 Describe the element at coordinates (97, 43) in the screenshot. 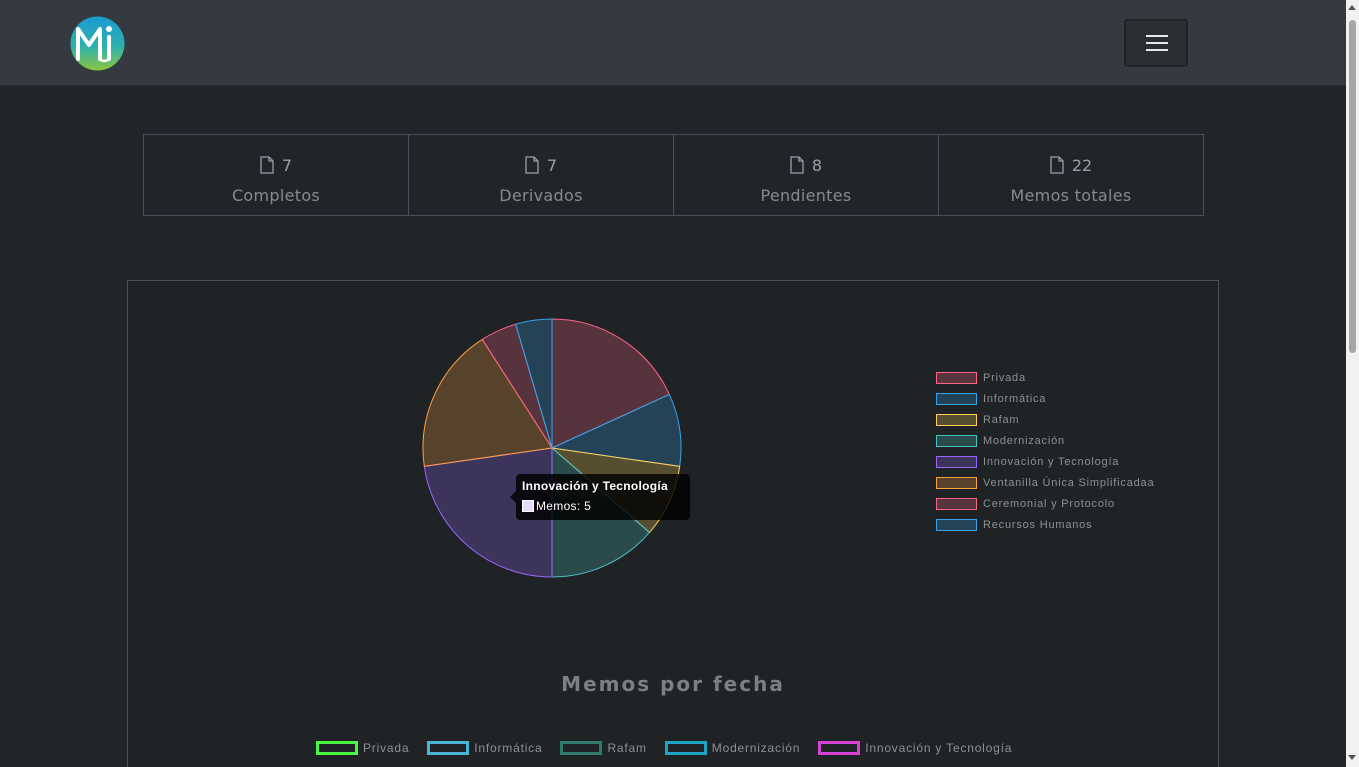

I see `mi-logo` at that location.